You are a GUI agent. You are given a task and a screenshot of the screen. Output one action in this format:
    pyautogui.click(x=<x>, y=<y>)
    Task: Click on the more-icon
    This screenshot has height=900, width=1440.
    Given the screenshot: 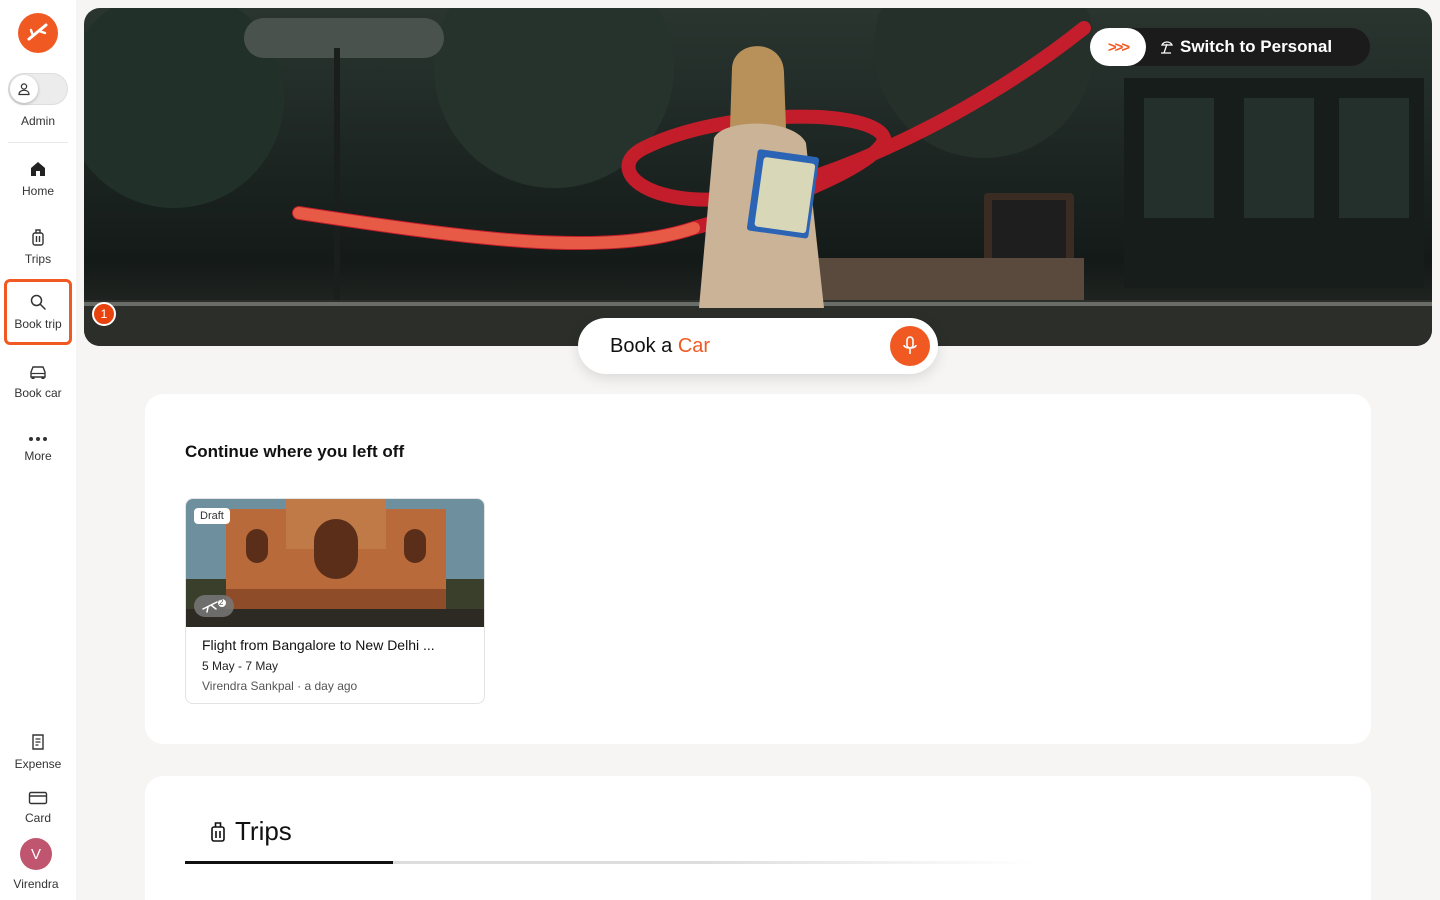 What is the action you would take?
    pyautogui.click(x=38, y=439)
    